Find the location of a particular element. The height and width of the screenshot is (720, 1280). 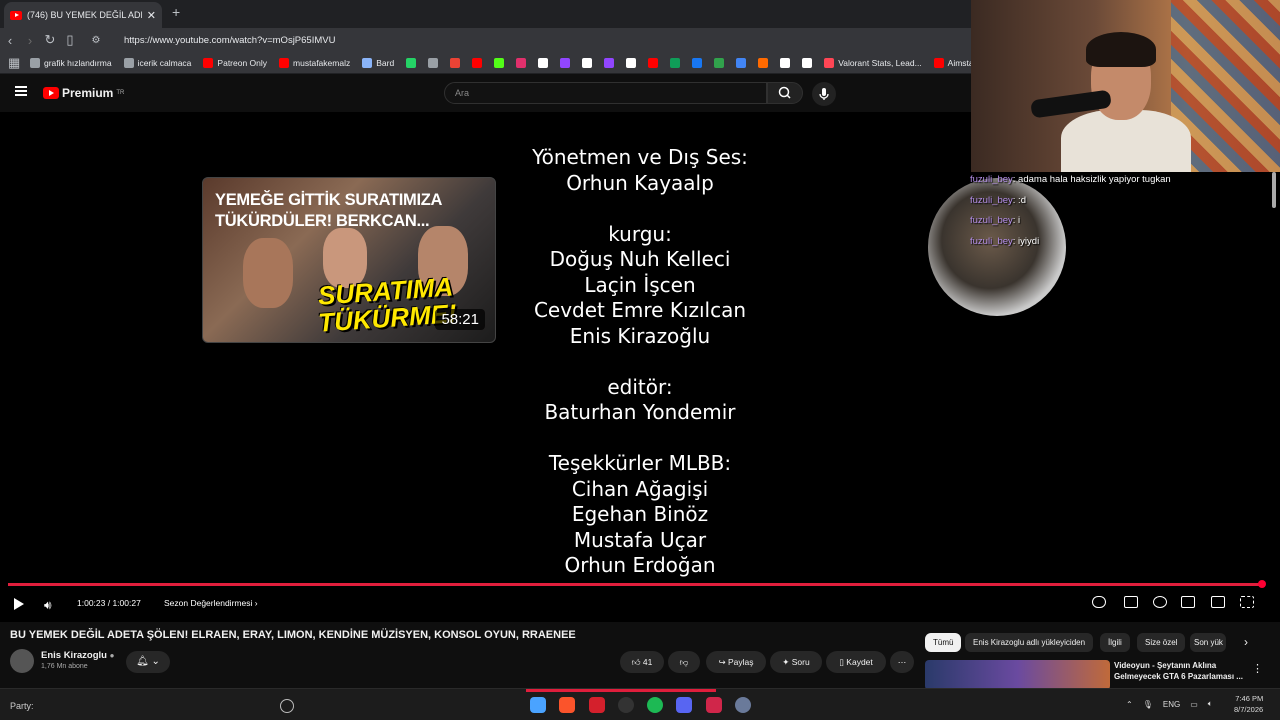

forward-icon: › is located at coordinates (30, 40).